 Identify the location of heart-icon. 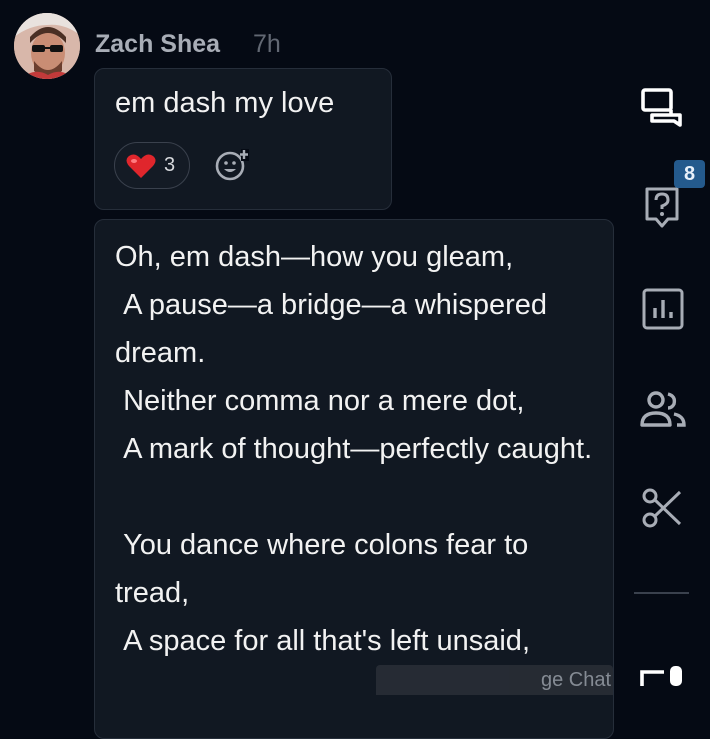
(141, 166).